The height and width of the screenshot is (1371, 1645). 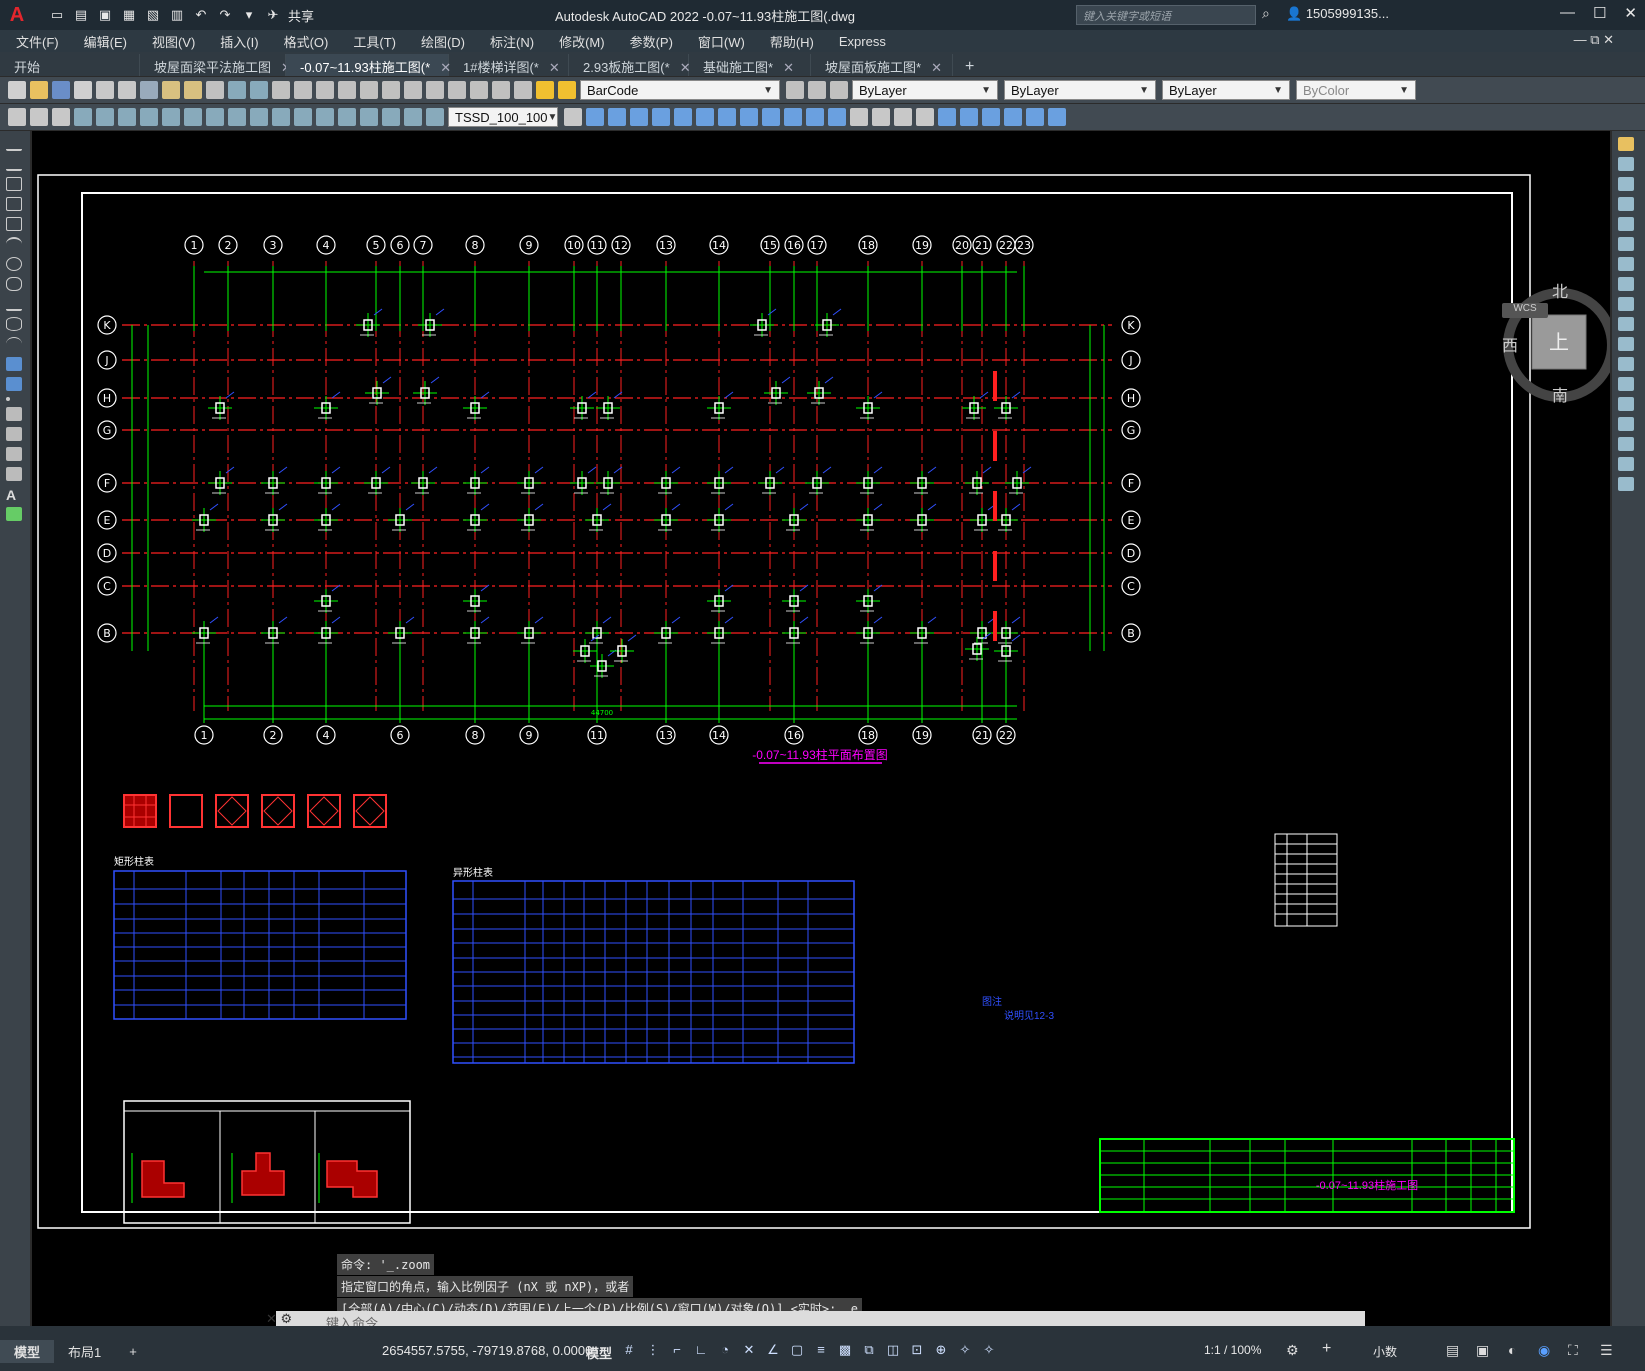 What do you see at coordinates (1080, 90) in the screenshot?
I see `linetype-dropdown: ByLayer ▼` at bounding box center [1080, 90].